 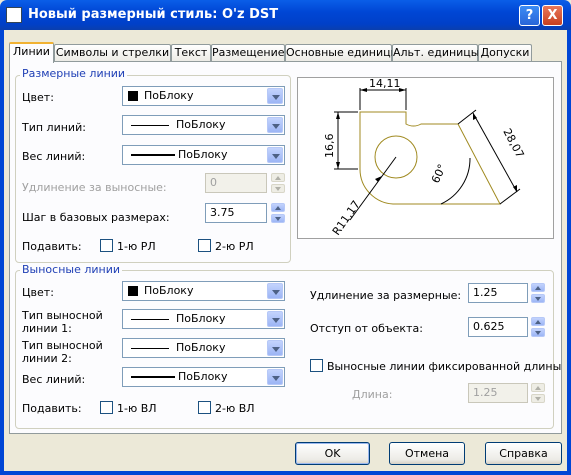 What do you see at coordinates (444, 366) in the screenshot?
I see `fixed-length-label: Выносные линии фиксированной длины` at bounding box center [444, 366].